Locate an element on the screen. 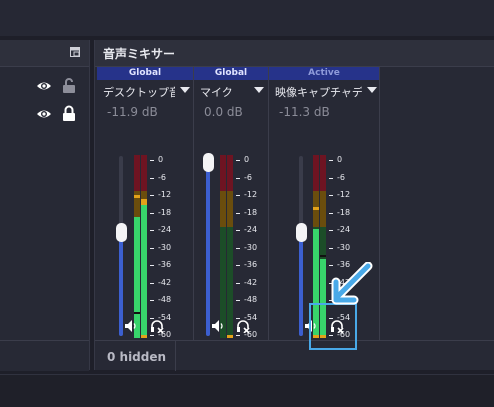  channel-volume-db: -11.3 dB is located at coordinates (304, 112).